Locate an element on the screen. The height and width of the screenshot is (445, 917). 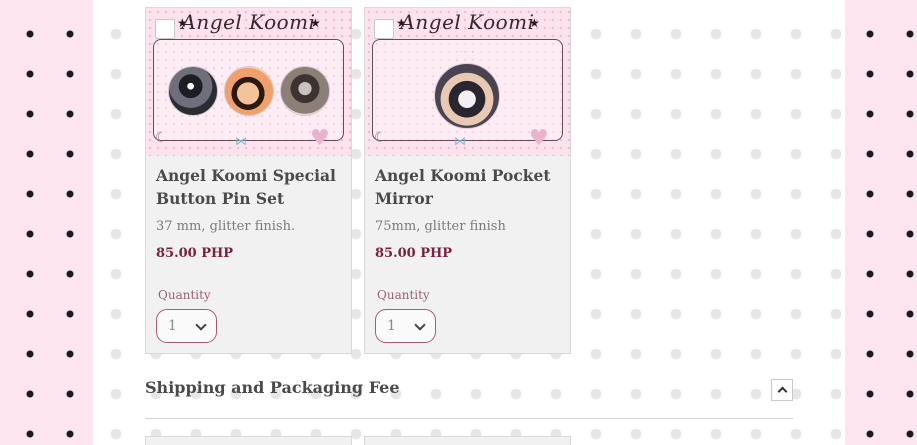
product-description: 75mm, glitter finish is located at coordinates (440, 226).